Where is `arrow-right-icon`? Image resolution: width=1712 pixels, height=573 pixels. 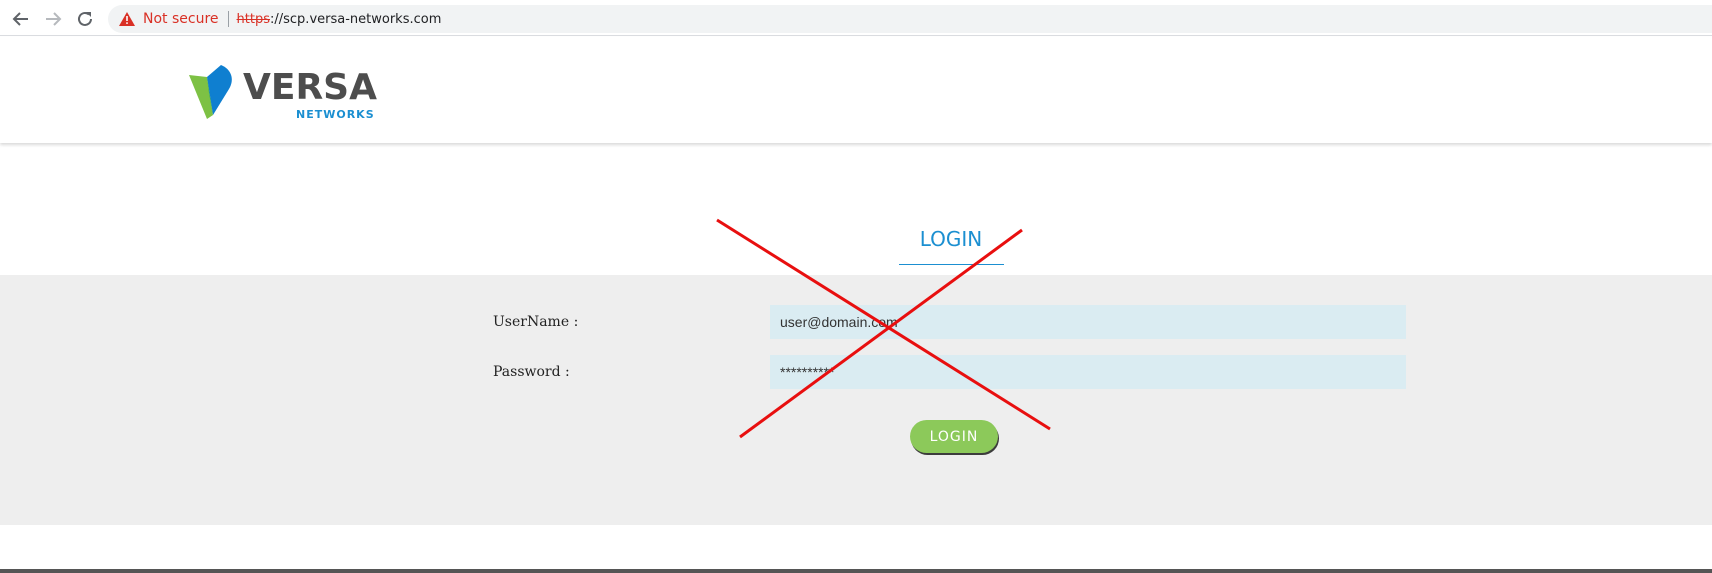 arrow-right-icon is located at coordinates (54, 19).